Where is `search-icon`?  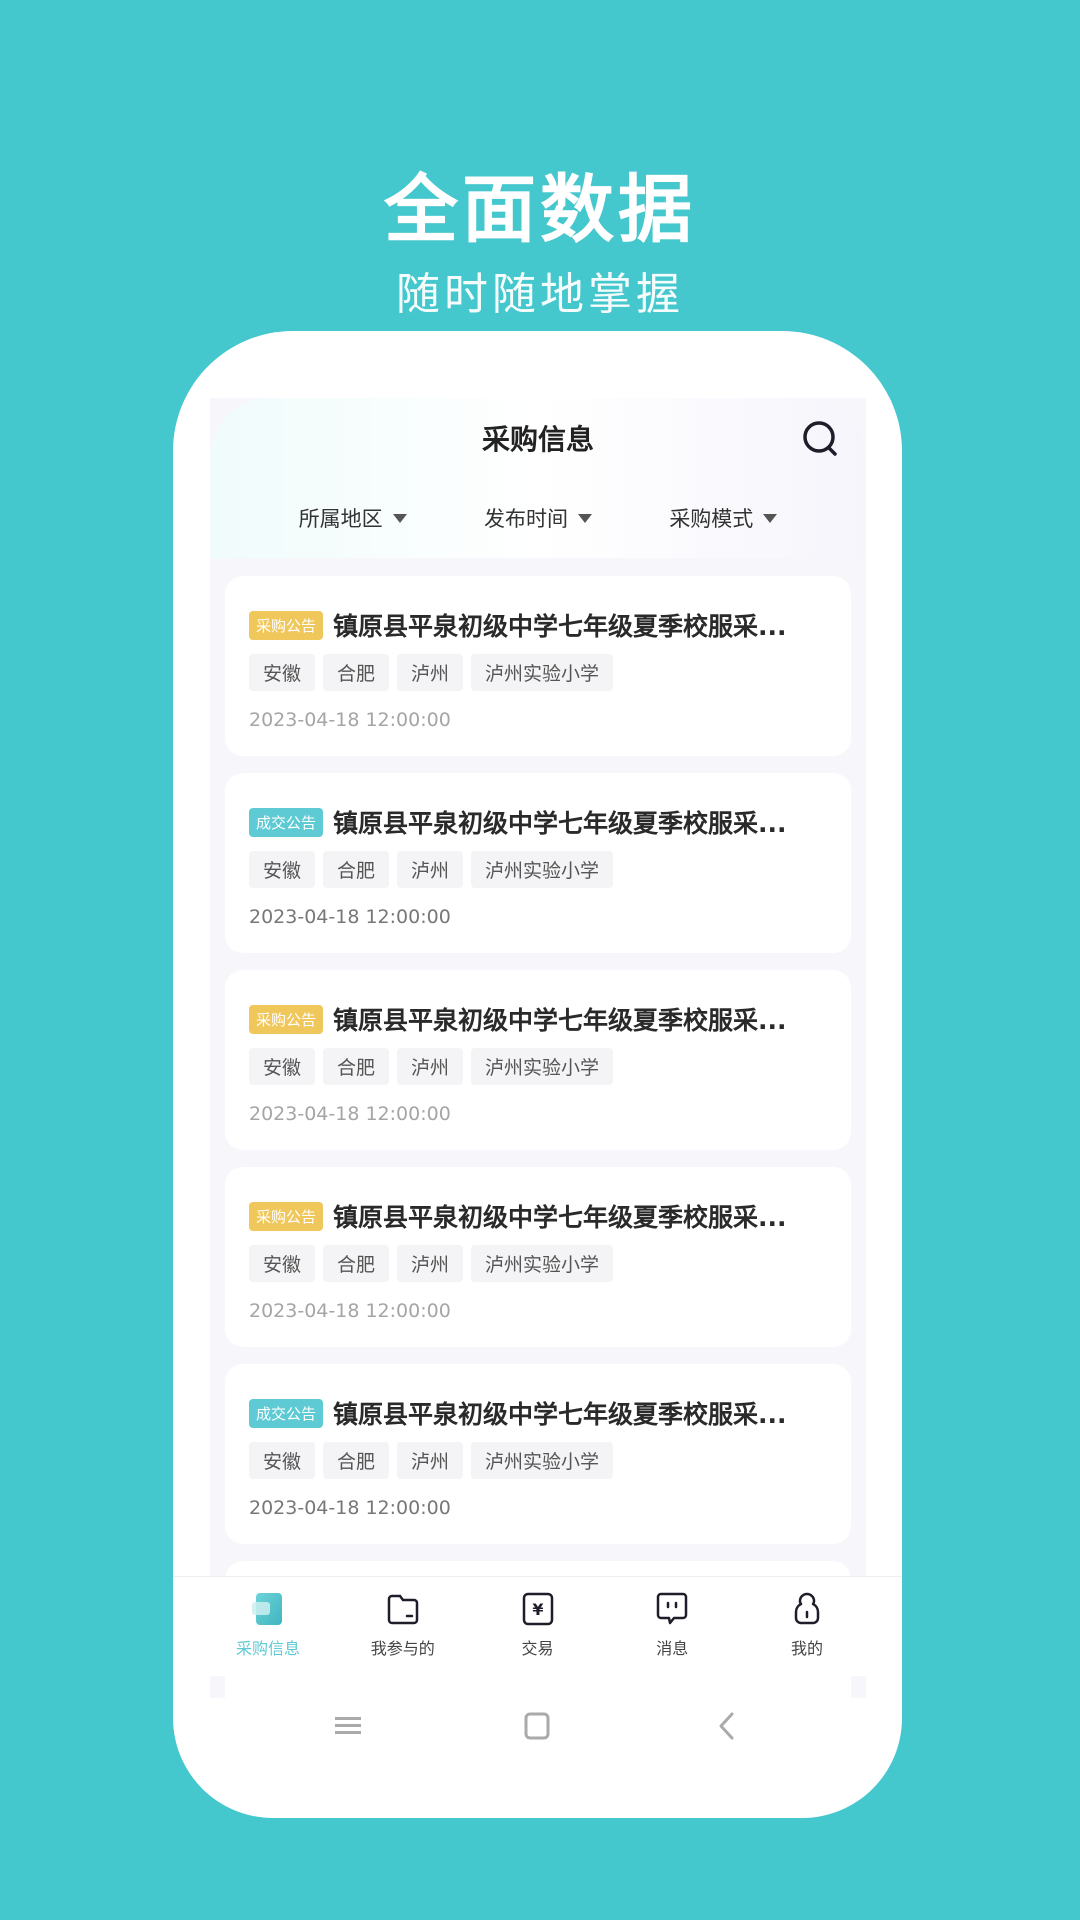
search-icon is located at coordinates (820, 438).